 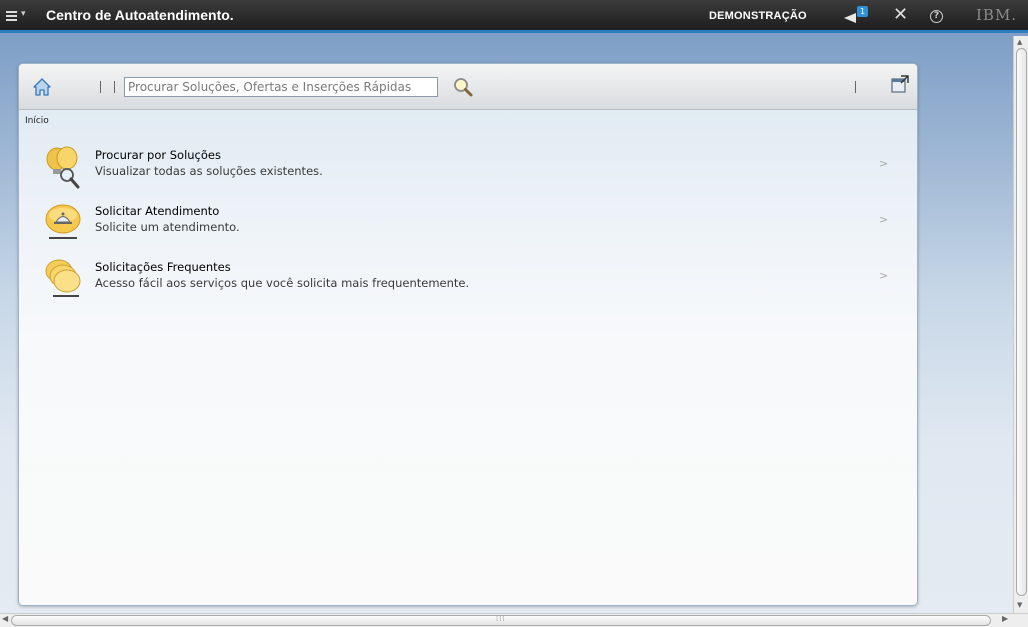 What do you see at coordinates (514, 620) in the screenshot?
I see `horizontal-scrollbar: ◀ ⁞⁞⁞ ▶` at bounding box center [514, 620].